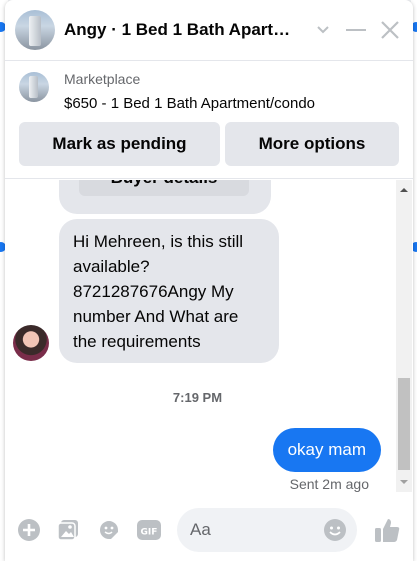 This screenshot has height=561, width=417. What do you see at coordinates (189, 103) in the screenshot?
I see `listing-title: $650 - 1 Bed 1 Bath Apartment/condo` at bounding box center [189, 103].